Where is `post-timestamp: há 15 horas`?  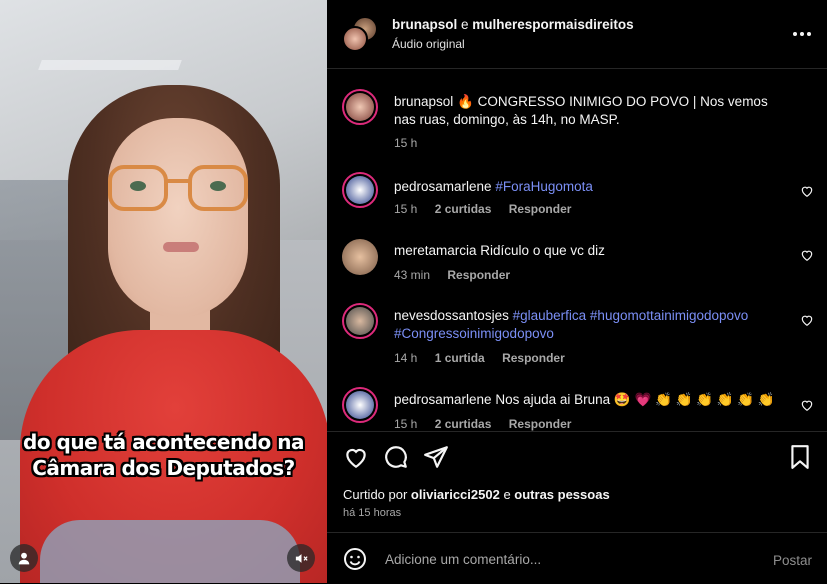
post-timestamp: há 15 horas is located at coordinates (372, 513).